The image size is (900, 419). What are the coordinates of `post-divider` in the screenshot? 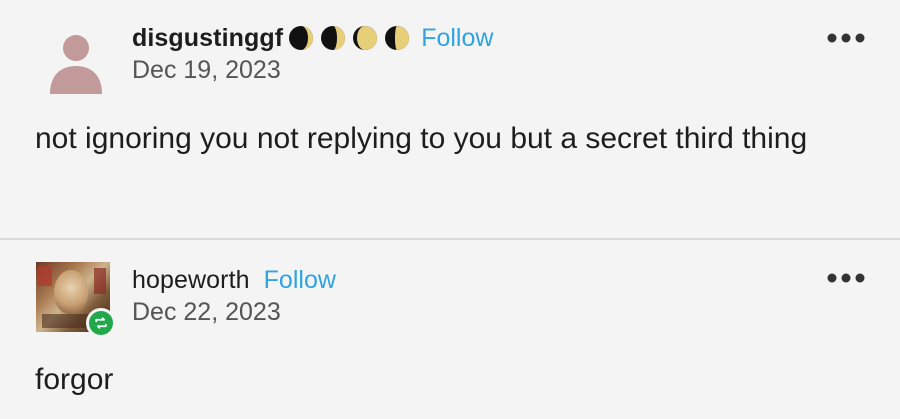 It's located at (450, 239).